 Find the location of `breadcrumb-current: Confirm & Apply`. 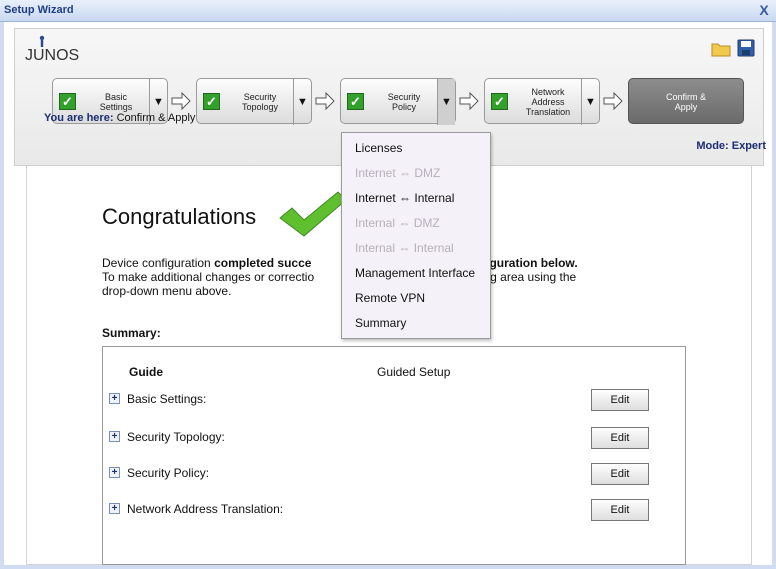

breadcrumb-current: Confirm & Apply is located at coordinates (156, 118).